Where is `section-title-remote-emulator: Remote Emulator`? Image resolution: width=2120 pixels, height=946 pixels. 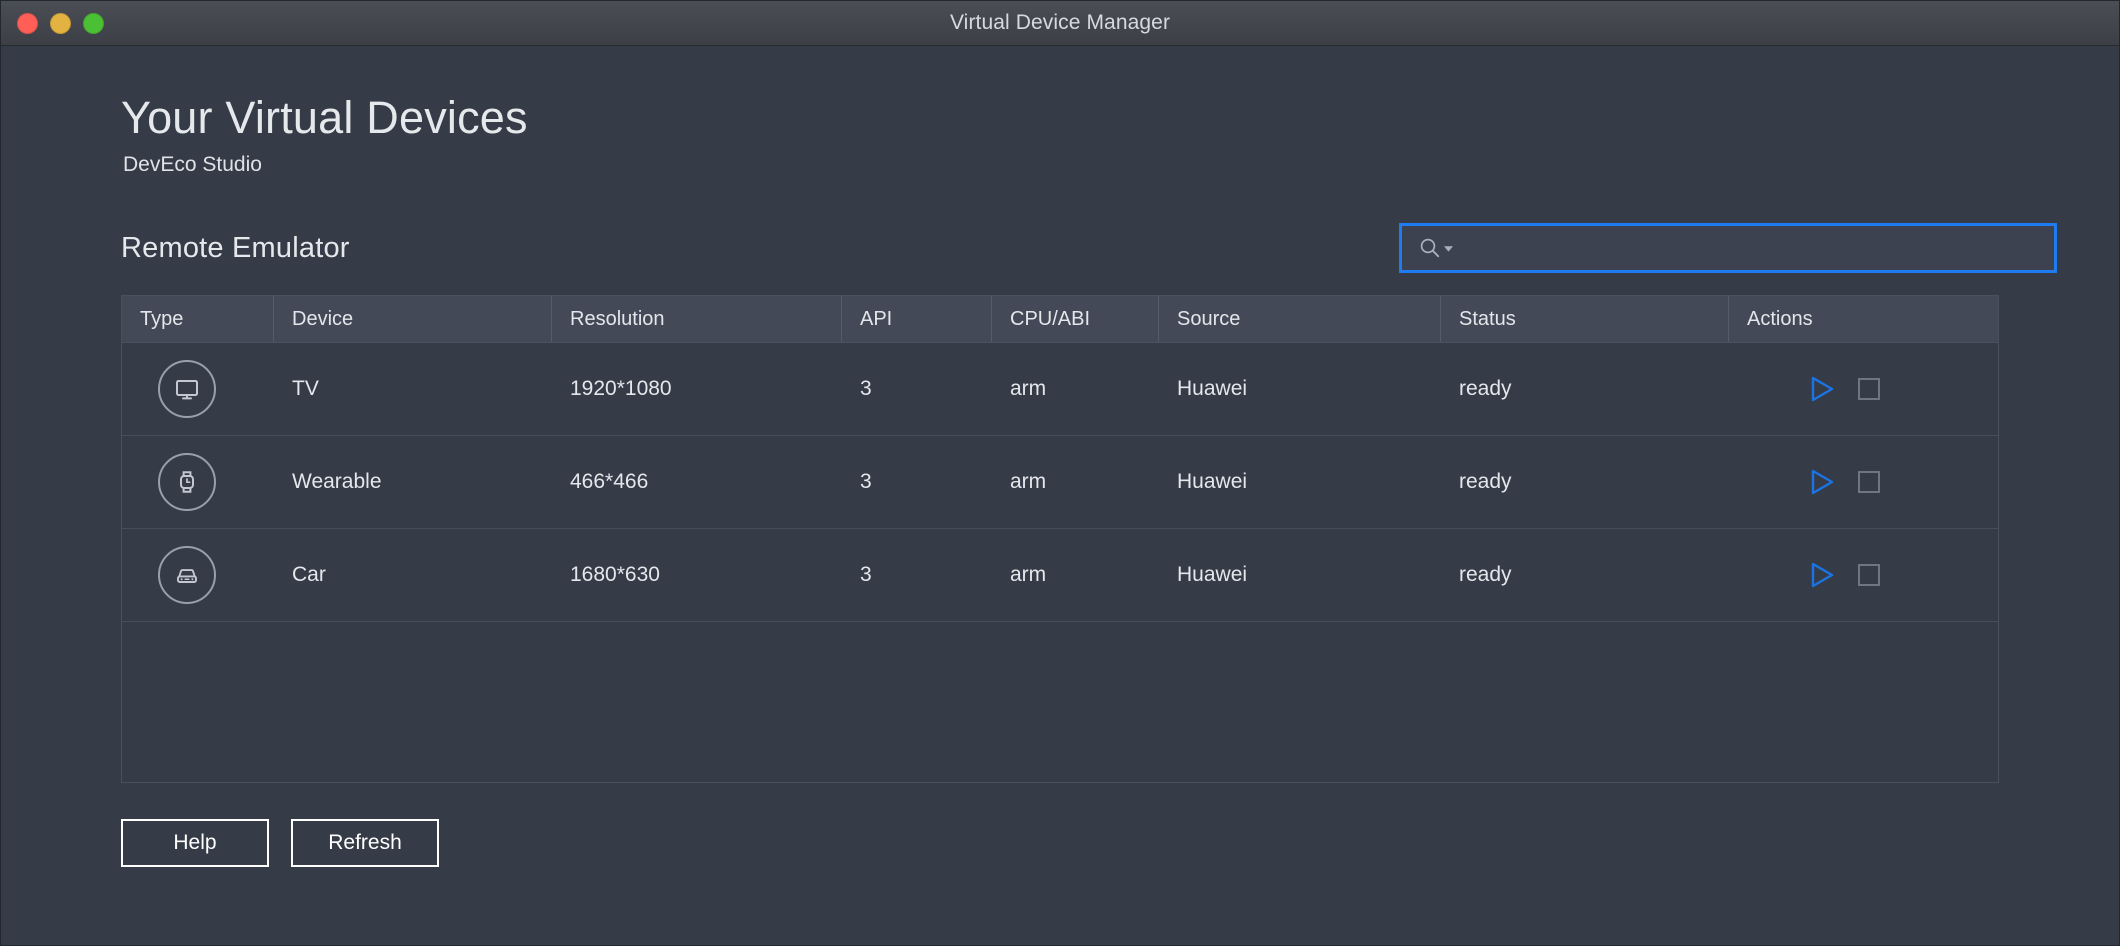
section-title-remote-emulator: Remote Emulator is located at coordinates (235, 247).